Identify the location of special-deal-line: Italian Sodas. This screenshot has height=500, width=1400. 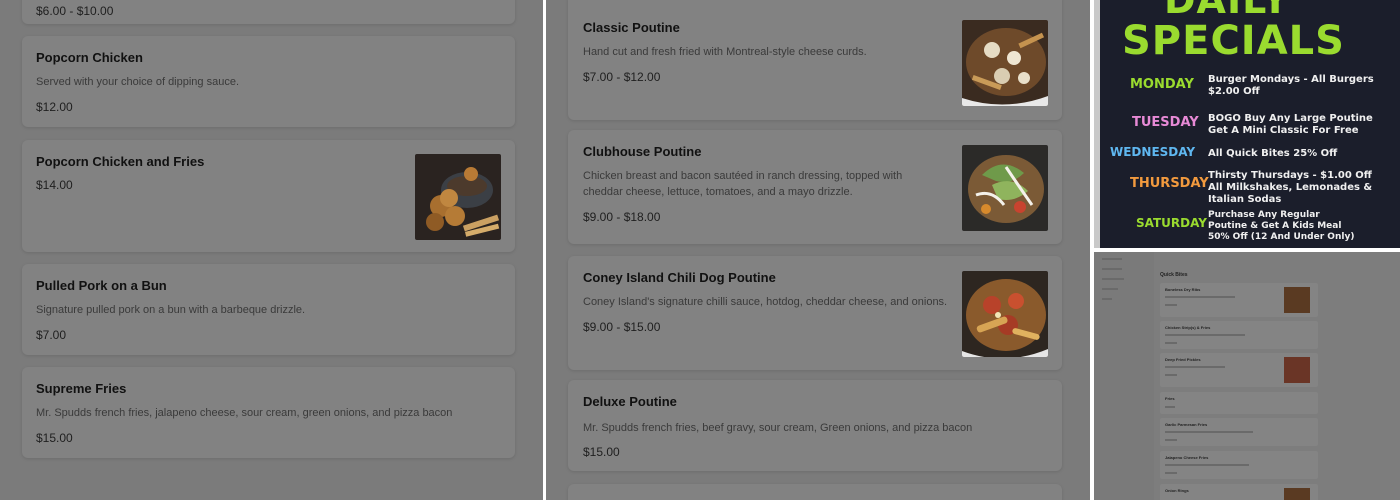
(1245, 199).